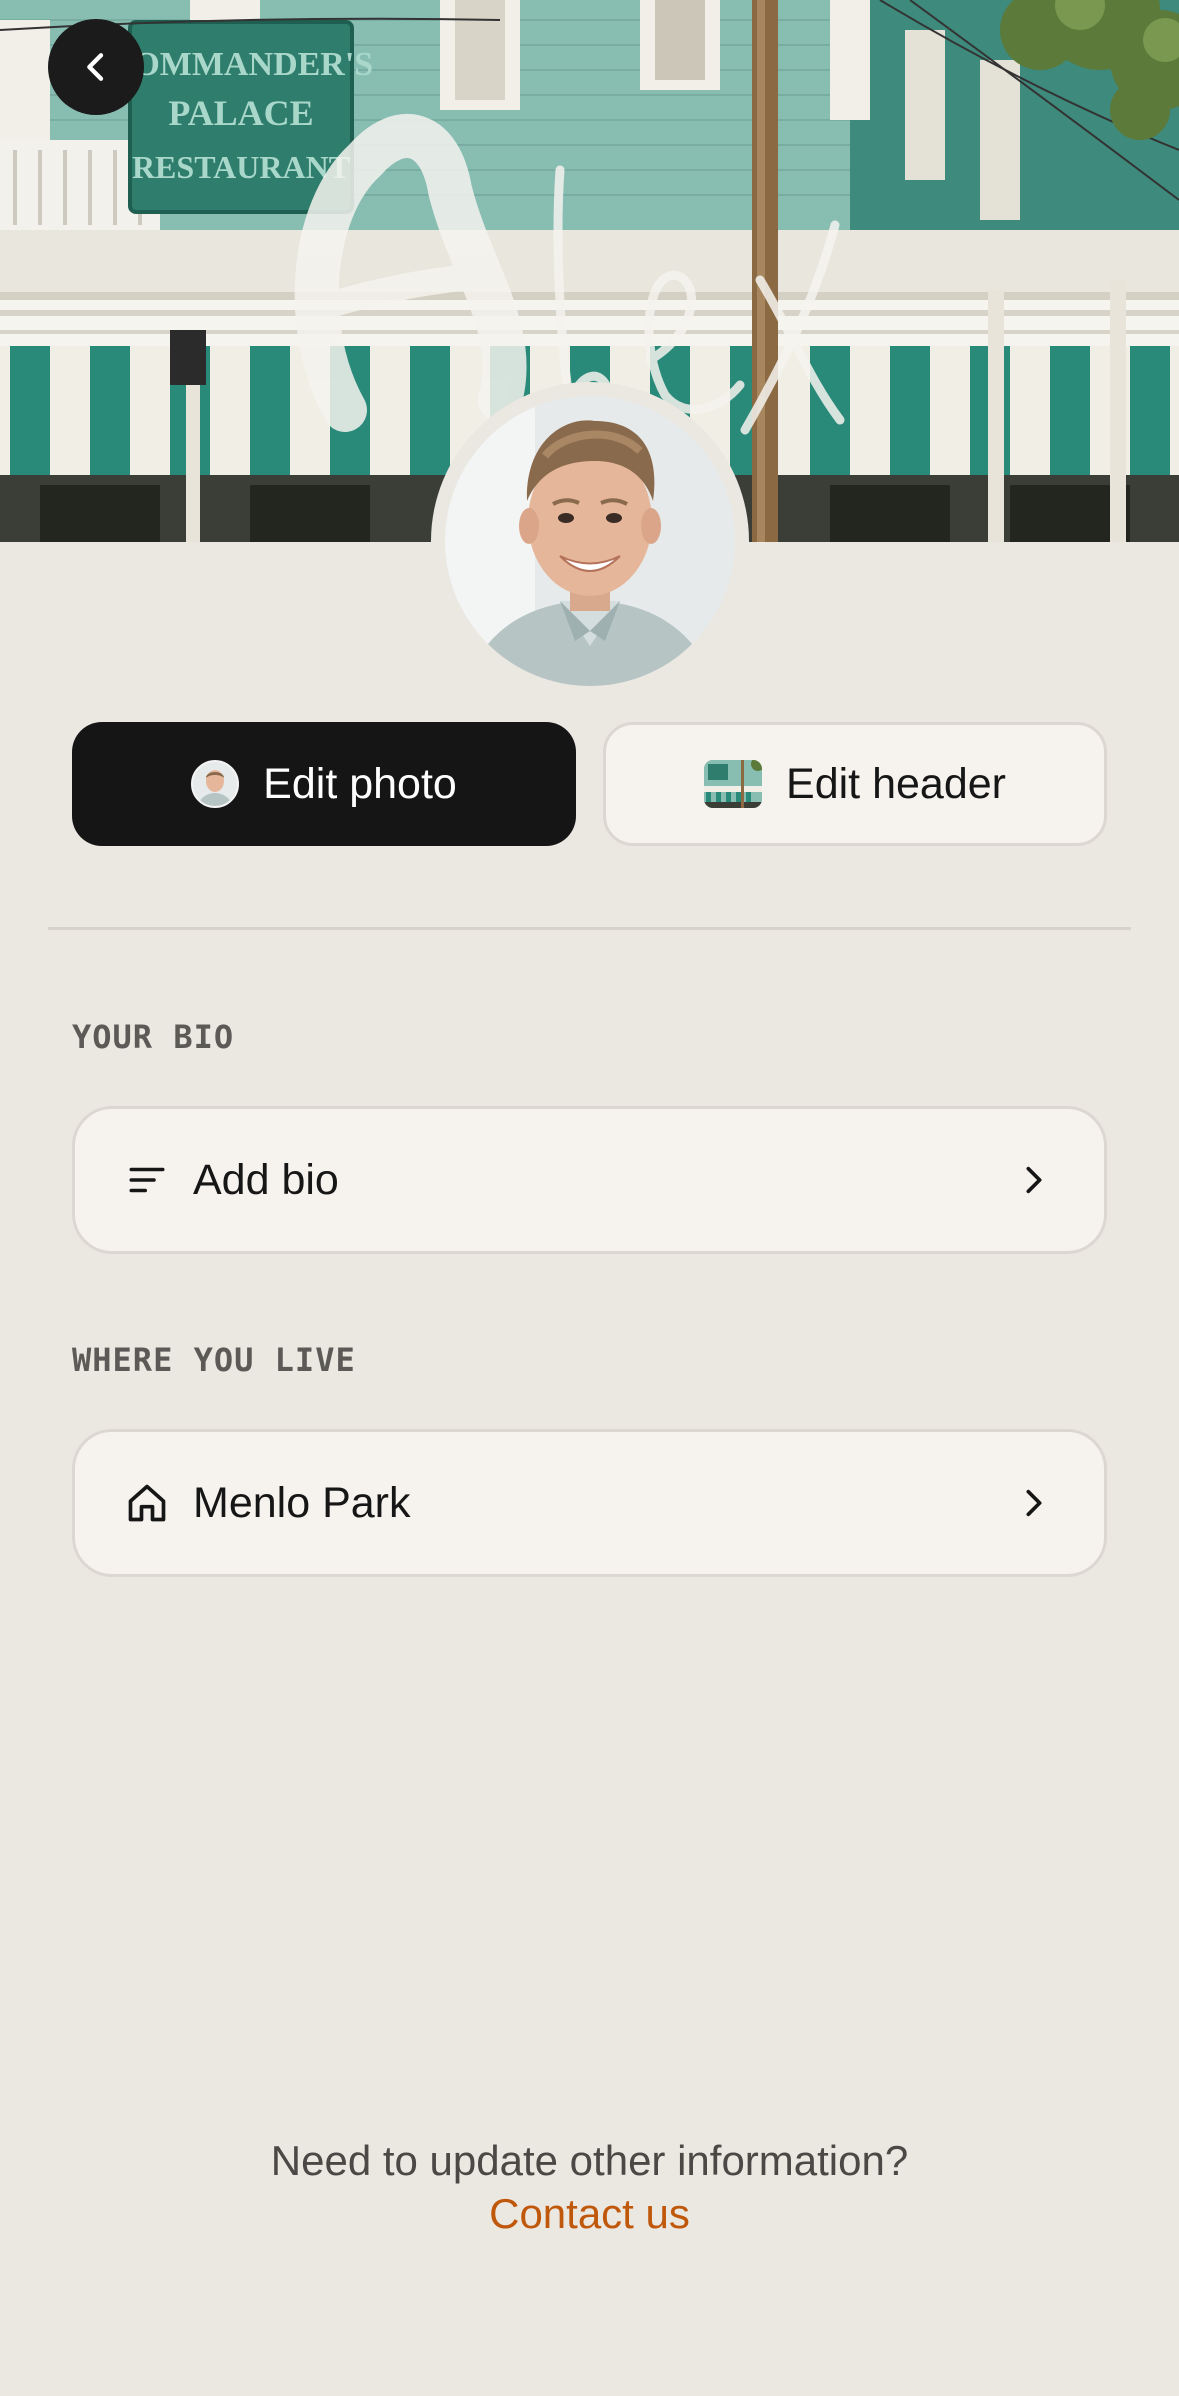 This screenshot has height=2396, width=1179. I want to click on location-row: Menlo Park, so click(589, 1503).